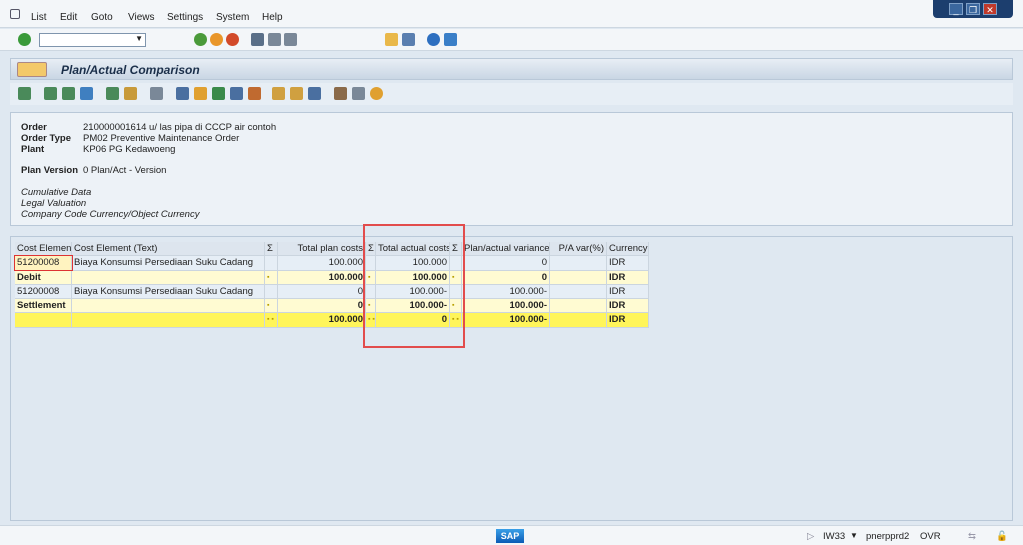  I want to click on grid-cell: ▪, so click(271, 306).